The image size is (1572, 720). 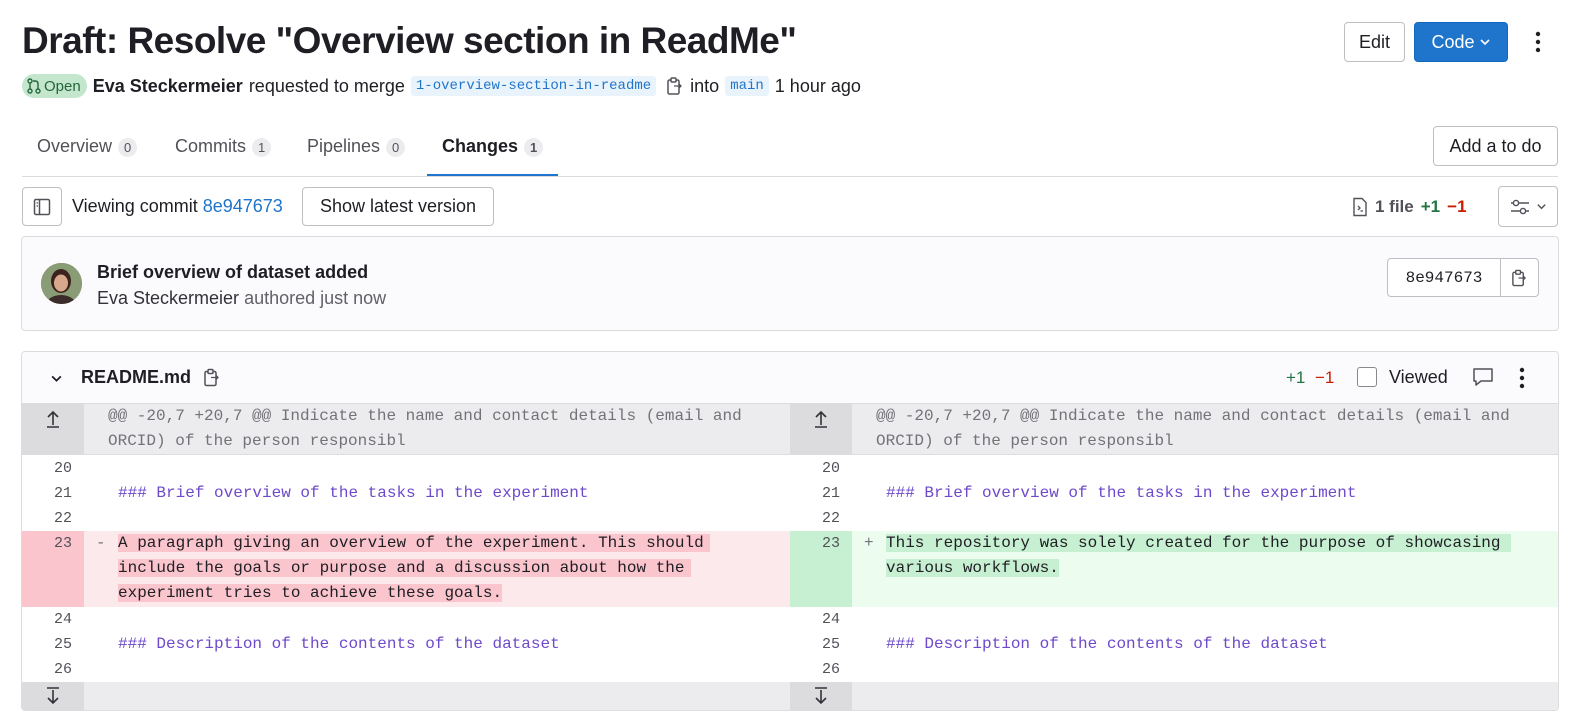 What do you see at coordinates (1430, 206) in the screenshot?
I see `lines-added-count: +1` at bounding box center [1430, 206].